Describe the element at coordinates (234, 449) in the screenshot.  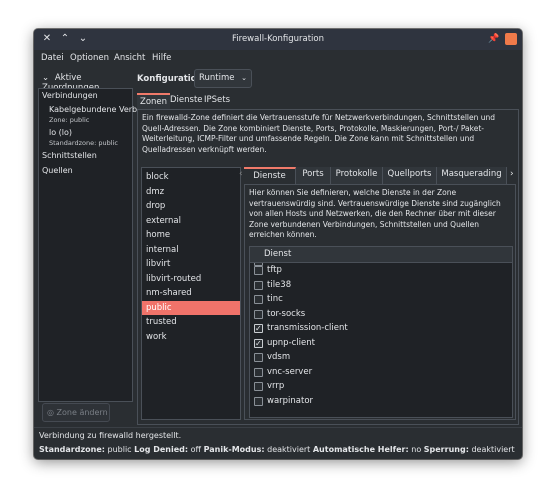
I see `status-panic-label: Panik-Modus:` at that location.